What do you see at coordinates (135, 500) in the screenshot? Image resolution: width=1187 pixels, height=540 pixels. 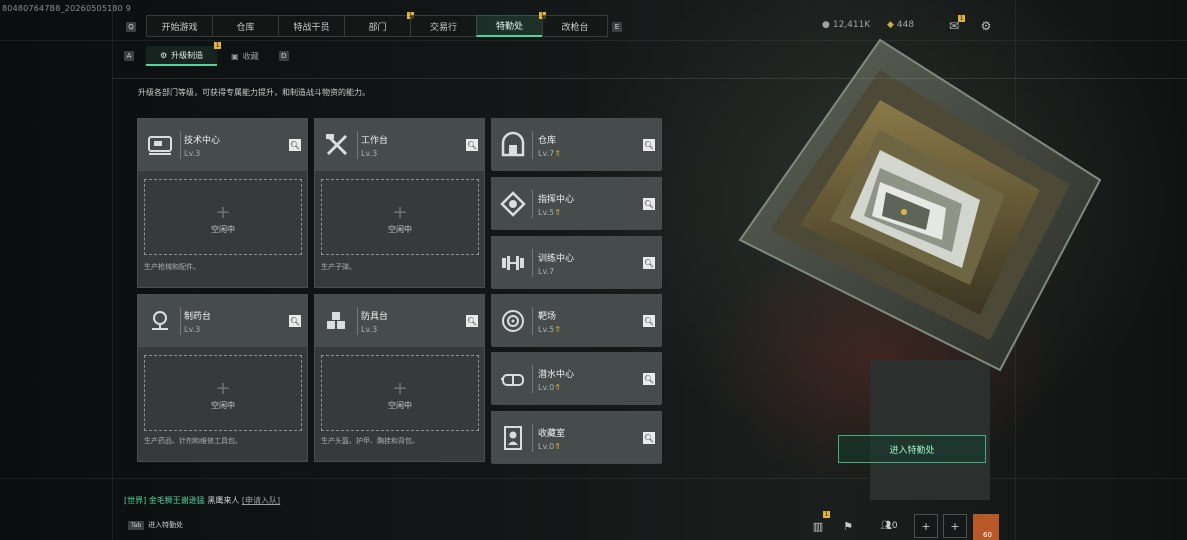 I see `chat-channel: [世界]` at bounding box center [135, 500].